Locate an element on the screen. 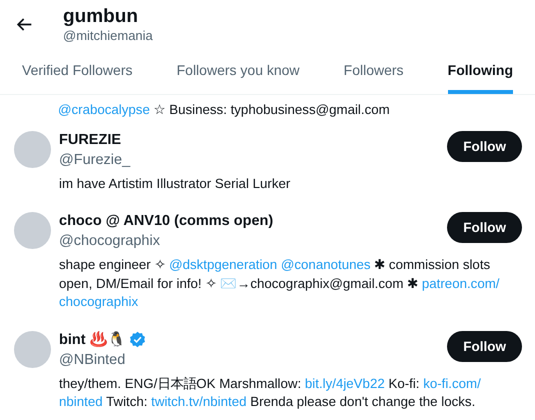  verified-badge-icon is located at coordinates (137, 339).